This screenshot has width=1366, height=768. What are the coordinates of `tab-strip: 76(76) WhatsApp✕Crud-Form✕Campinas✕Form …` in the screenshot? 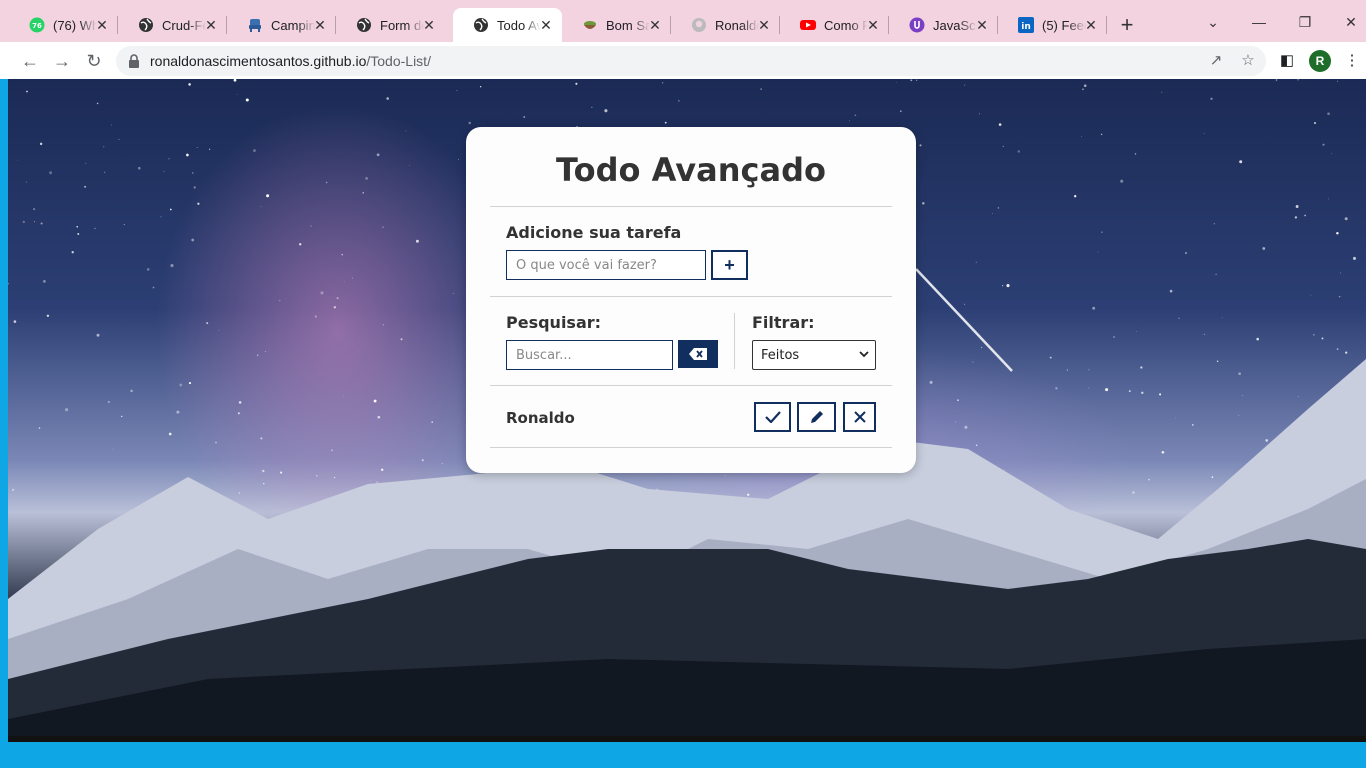 It's located at (683, 21).